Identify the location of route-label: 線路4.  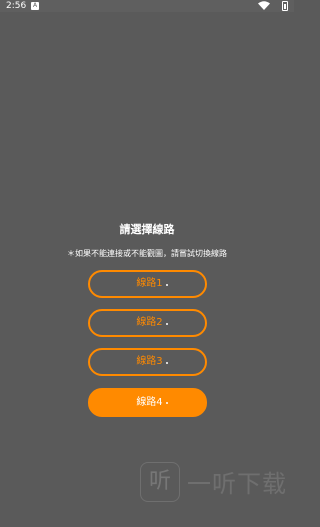
(149, 402).